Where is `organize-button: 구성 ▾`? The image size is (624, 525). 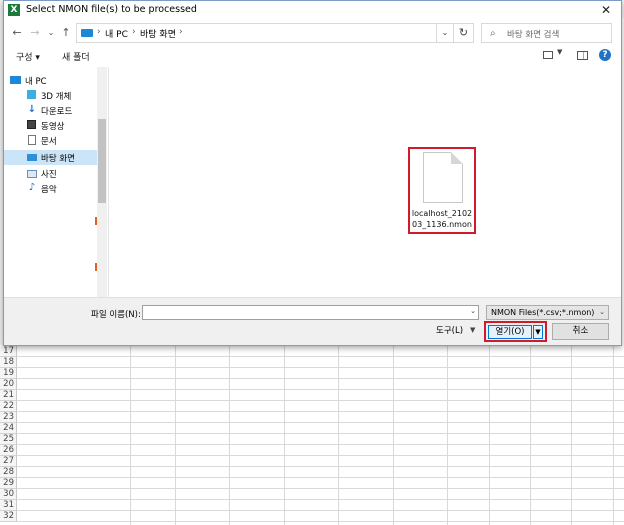 organize-button: 구성 ▾ is located at coordinates (28, 56).